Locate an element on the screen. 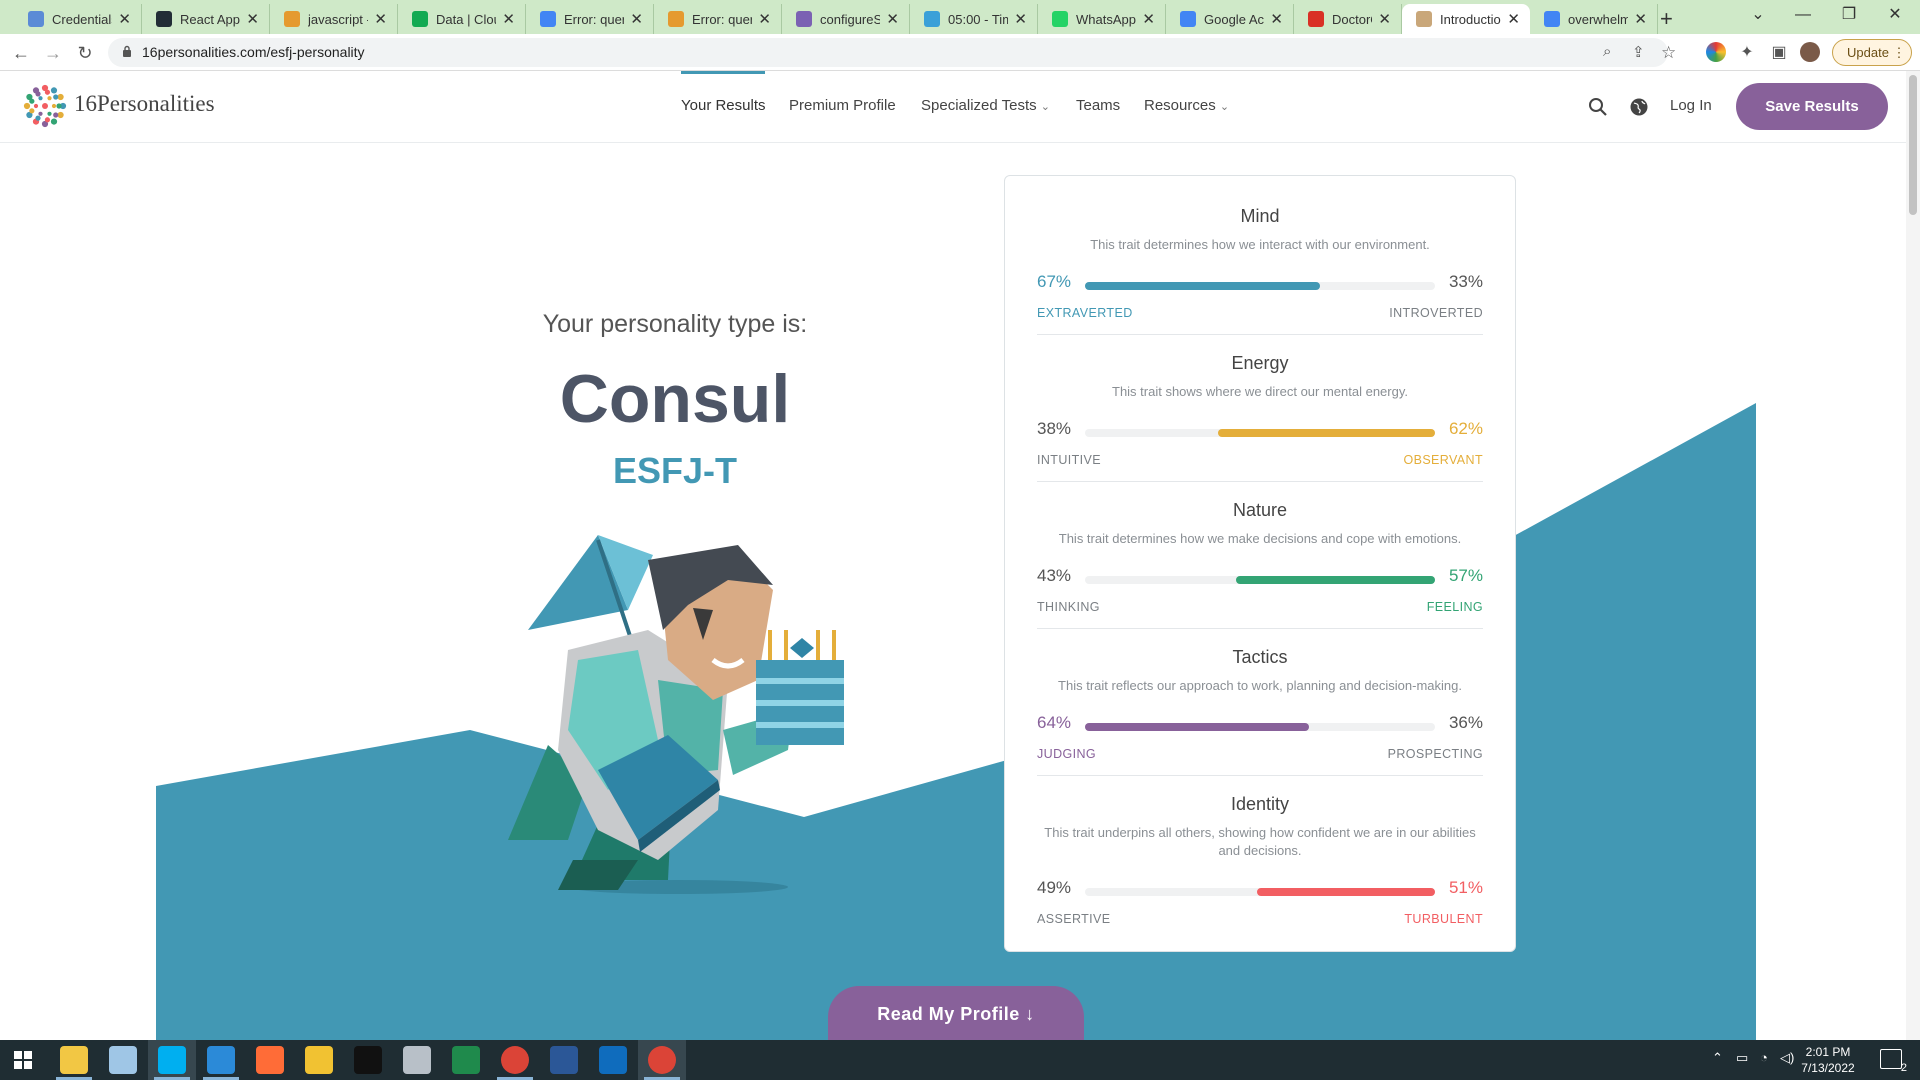 Image resolution: width=1920 pixels, height=1080 pixels. search-icon is located at coordinates (1598, 107).